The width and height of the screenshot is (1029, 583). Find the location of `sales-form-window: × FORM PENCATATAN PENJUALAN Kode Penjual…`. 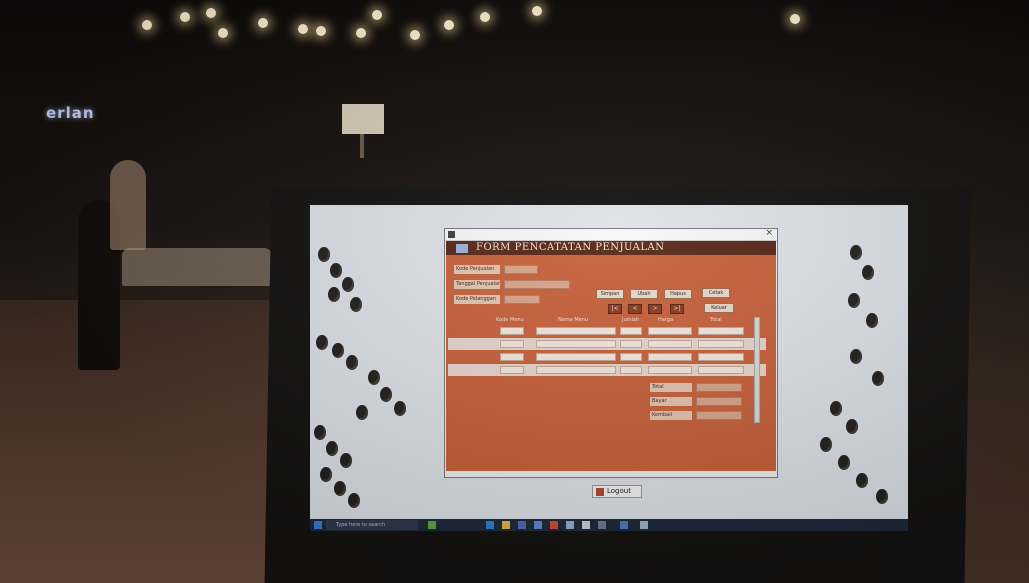

sales-form-window: × FORM PENCATATAN PENJUALAN Kode Penjual… is located at coordinates (611, 353).